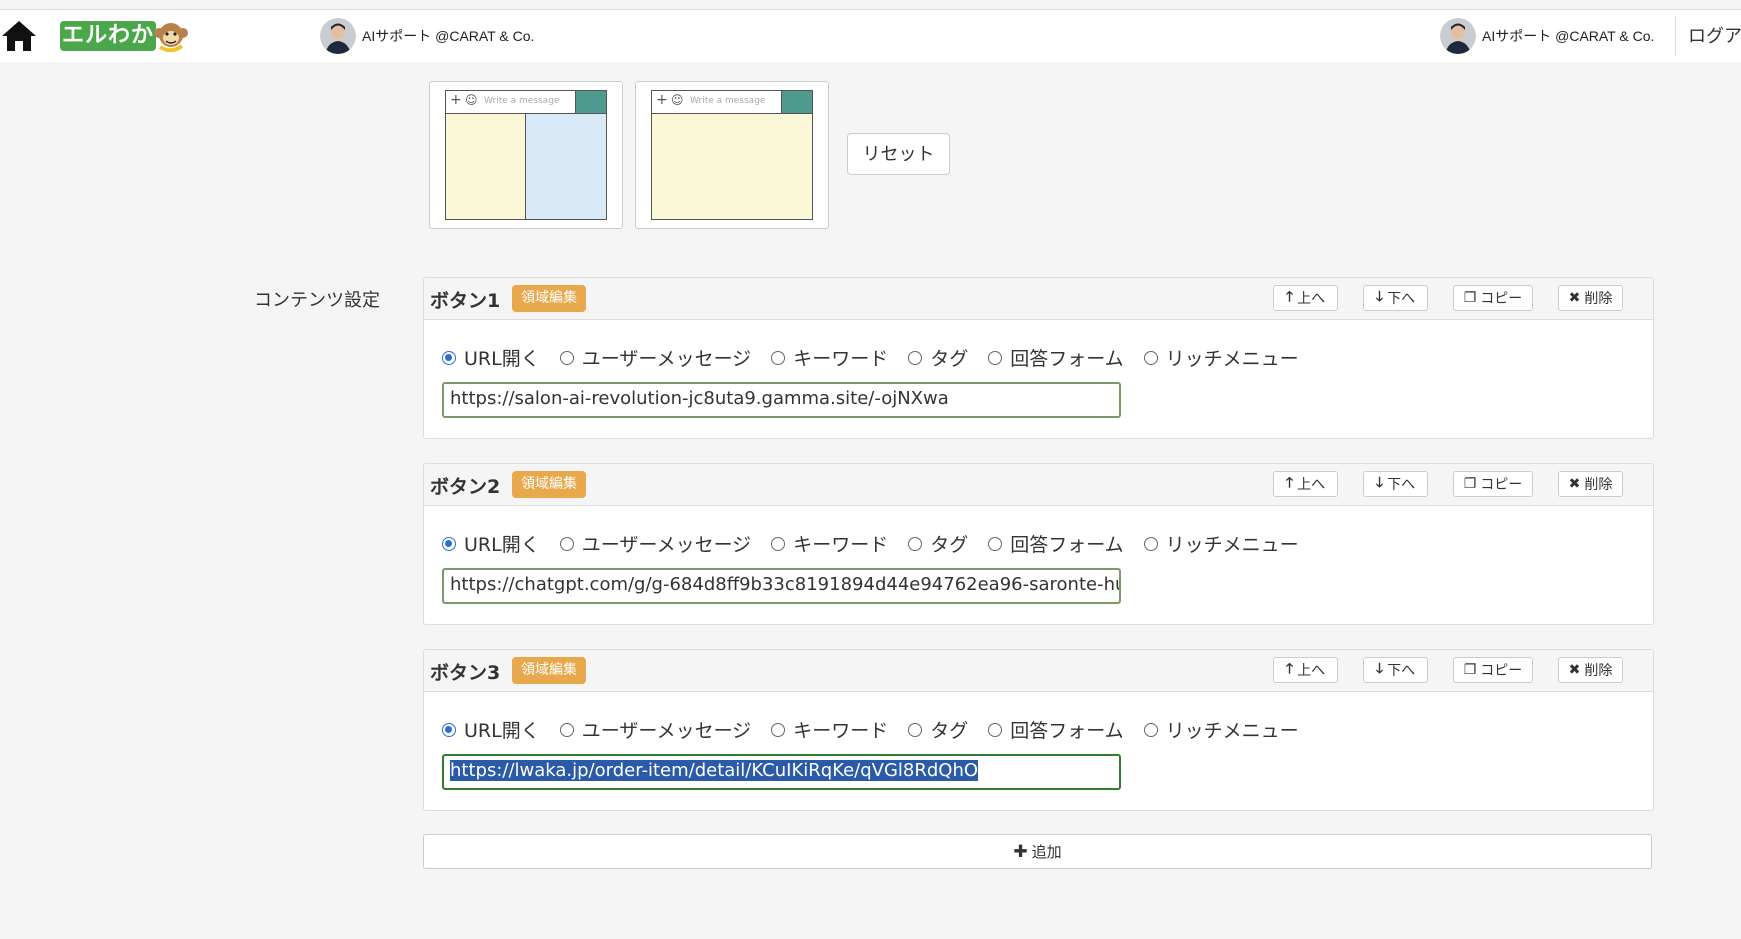 This screenshot has width=1741, height=939. I want to click on content-settings-label: コンテンツ設定, so click(317, 300).